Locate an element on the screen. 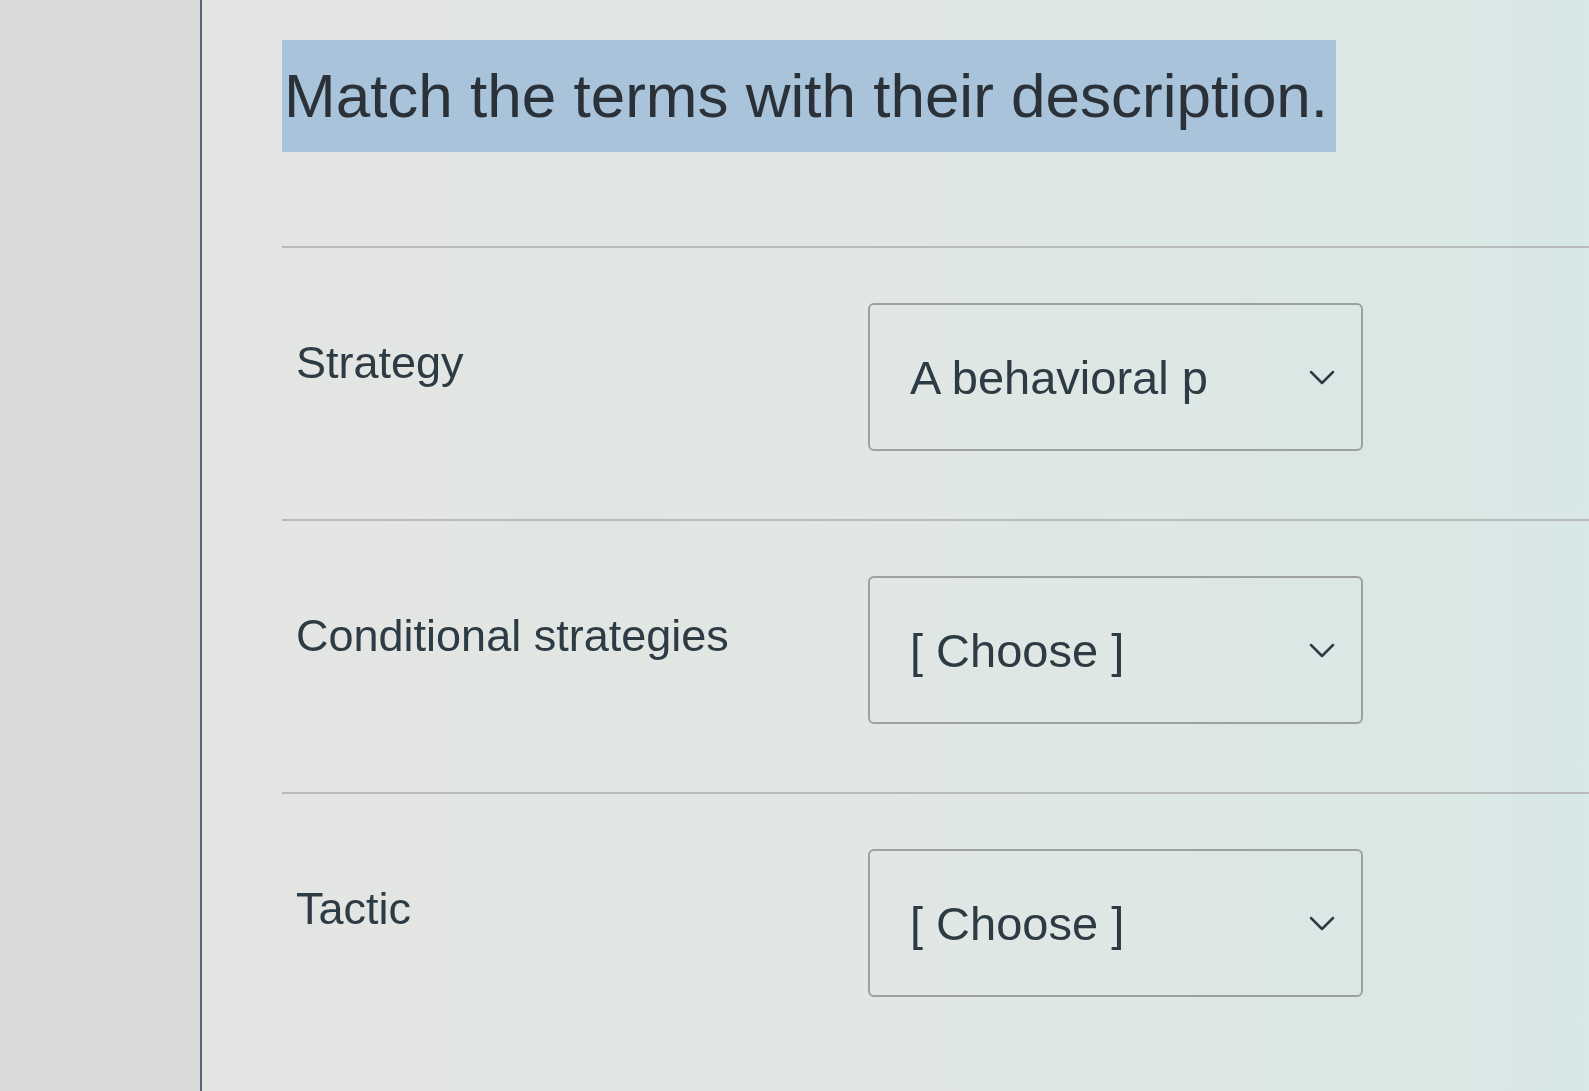 This screenshot has width=1589, height=1091. term-label: Tactic is located at coordinates (354, 909).